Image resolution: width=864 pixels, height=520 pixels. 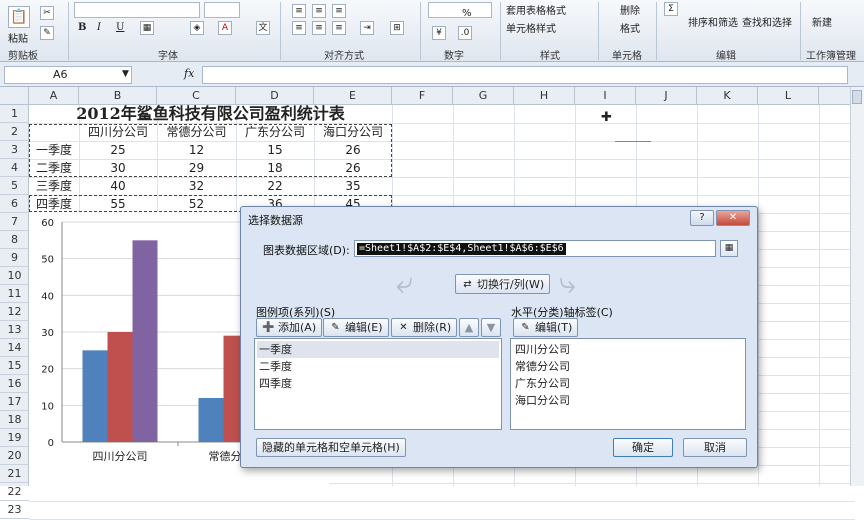 What do you see at coordinates (460, 10) in the screenshot?
I see `number-format-combo` at bounding box center [460, 10].